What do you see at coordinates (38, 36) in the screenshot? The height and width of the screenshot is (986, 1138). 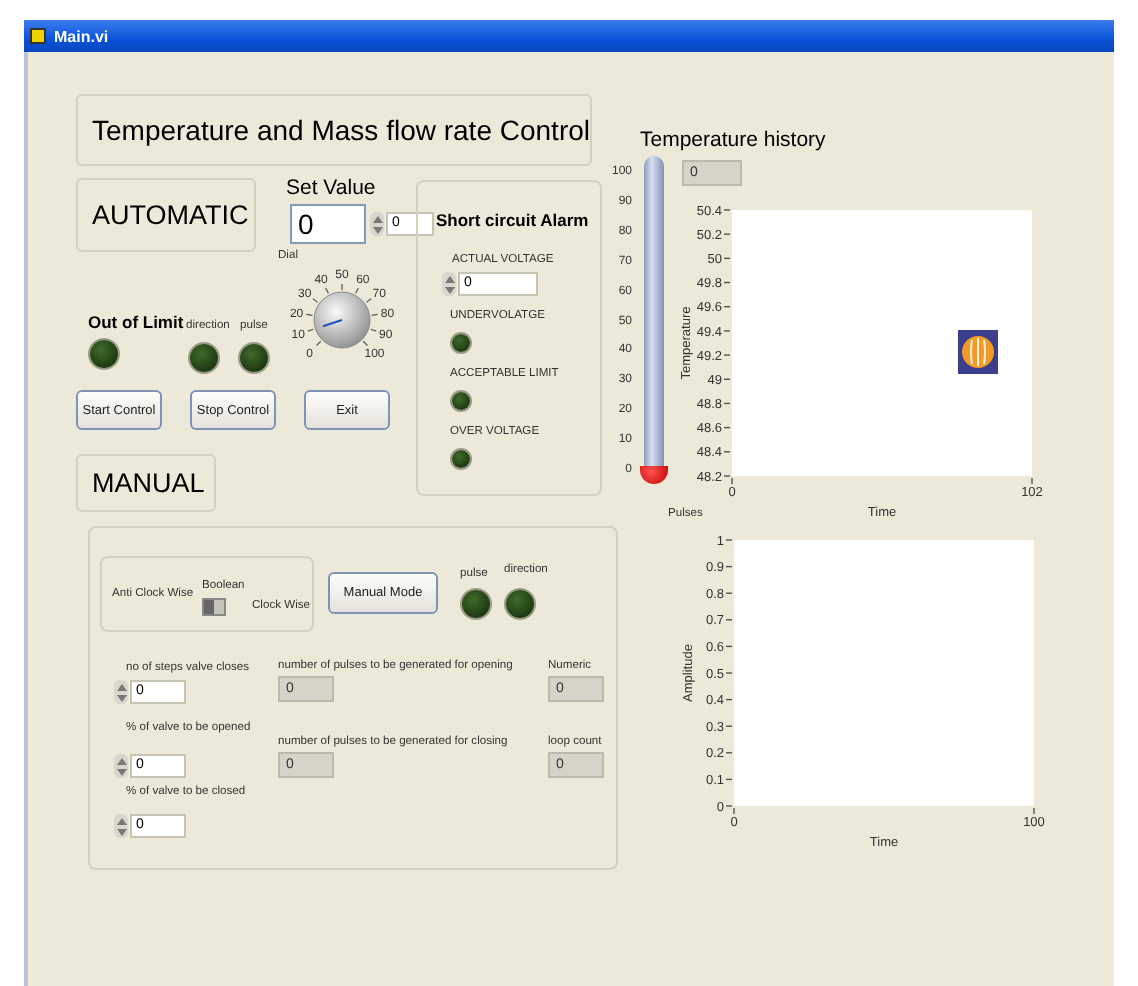 I see `app-icon` at bounding box center [38, 36].